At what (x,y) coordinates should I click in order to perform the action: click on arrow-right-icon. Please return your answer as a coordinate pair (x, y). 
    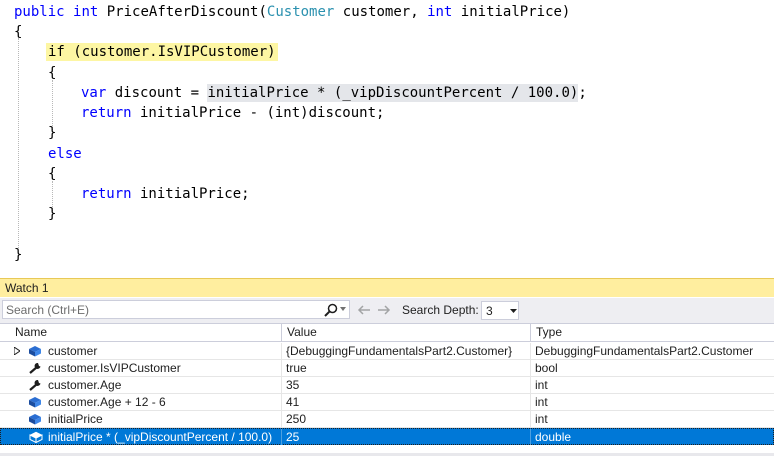
    Looking at the image, I should click on (384, 310).